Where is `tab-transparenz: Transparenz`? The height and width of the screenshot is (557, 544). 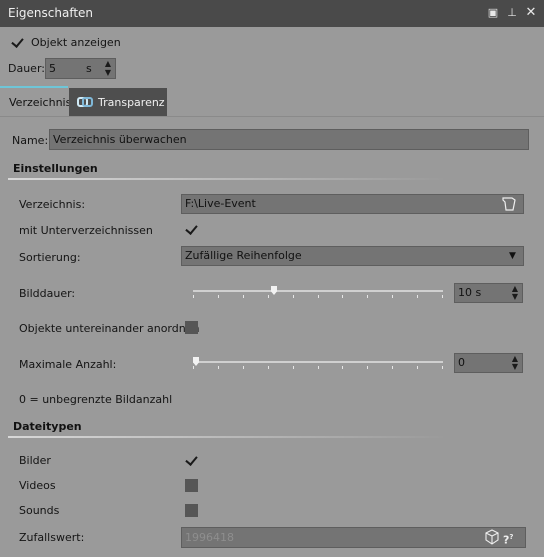
tab-transparenz: Transparenz is located at coordinates (118, 102).